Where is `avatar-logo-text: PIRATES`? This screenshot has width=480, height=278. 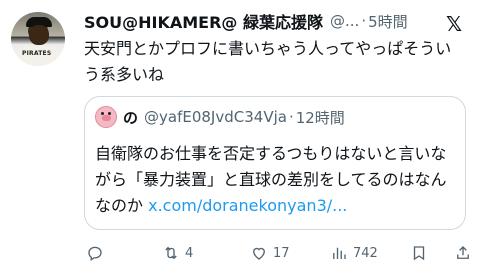 avatar-logo-text: PIRATES is located at coordinates (37, 53).